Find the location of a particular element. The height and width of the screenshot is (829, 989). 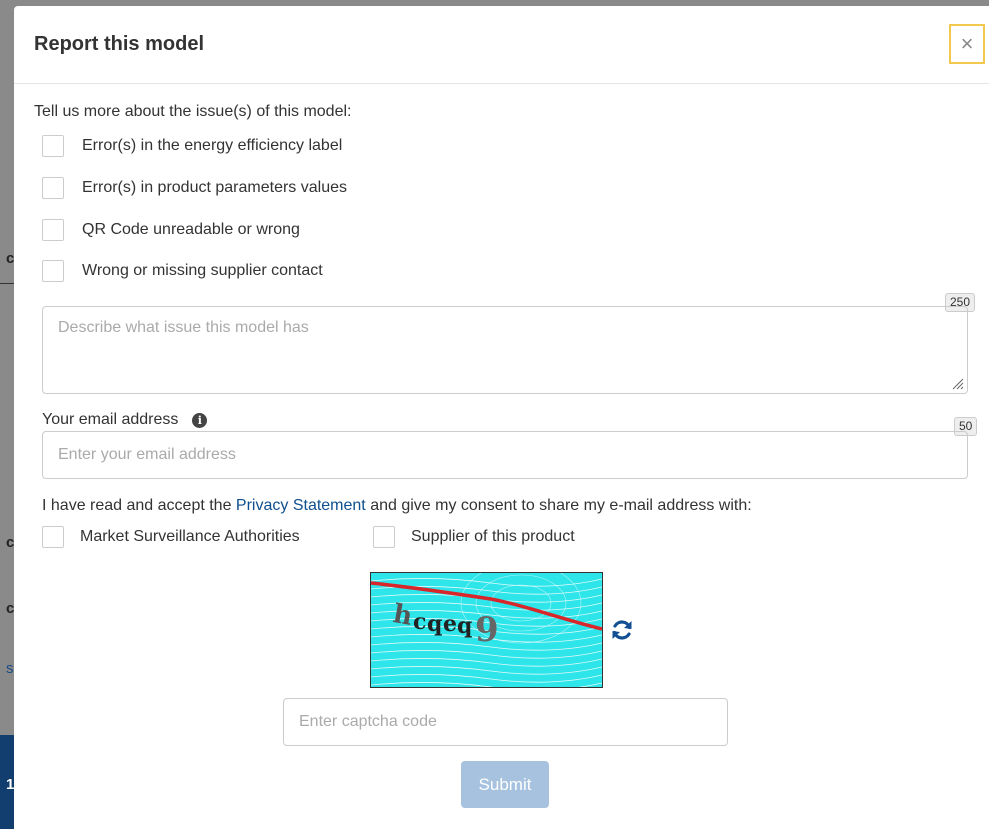

description-placeholder: Describe what issue this model has is located at coordinates (183, 327).